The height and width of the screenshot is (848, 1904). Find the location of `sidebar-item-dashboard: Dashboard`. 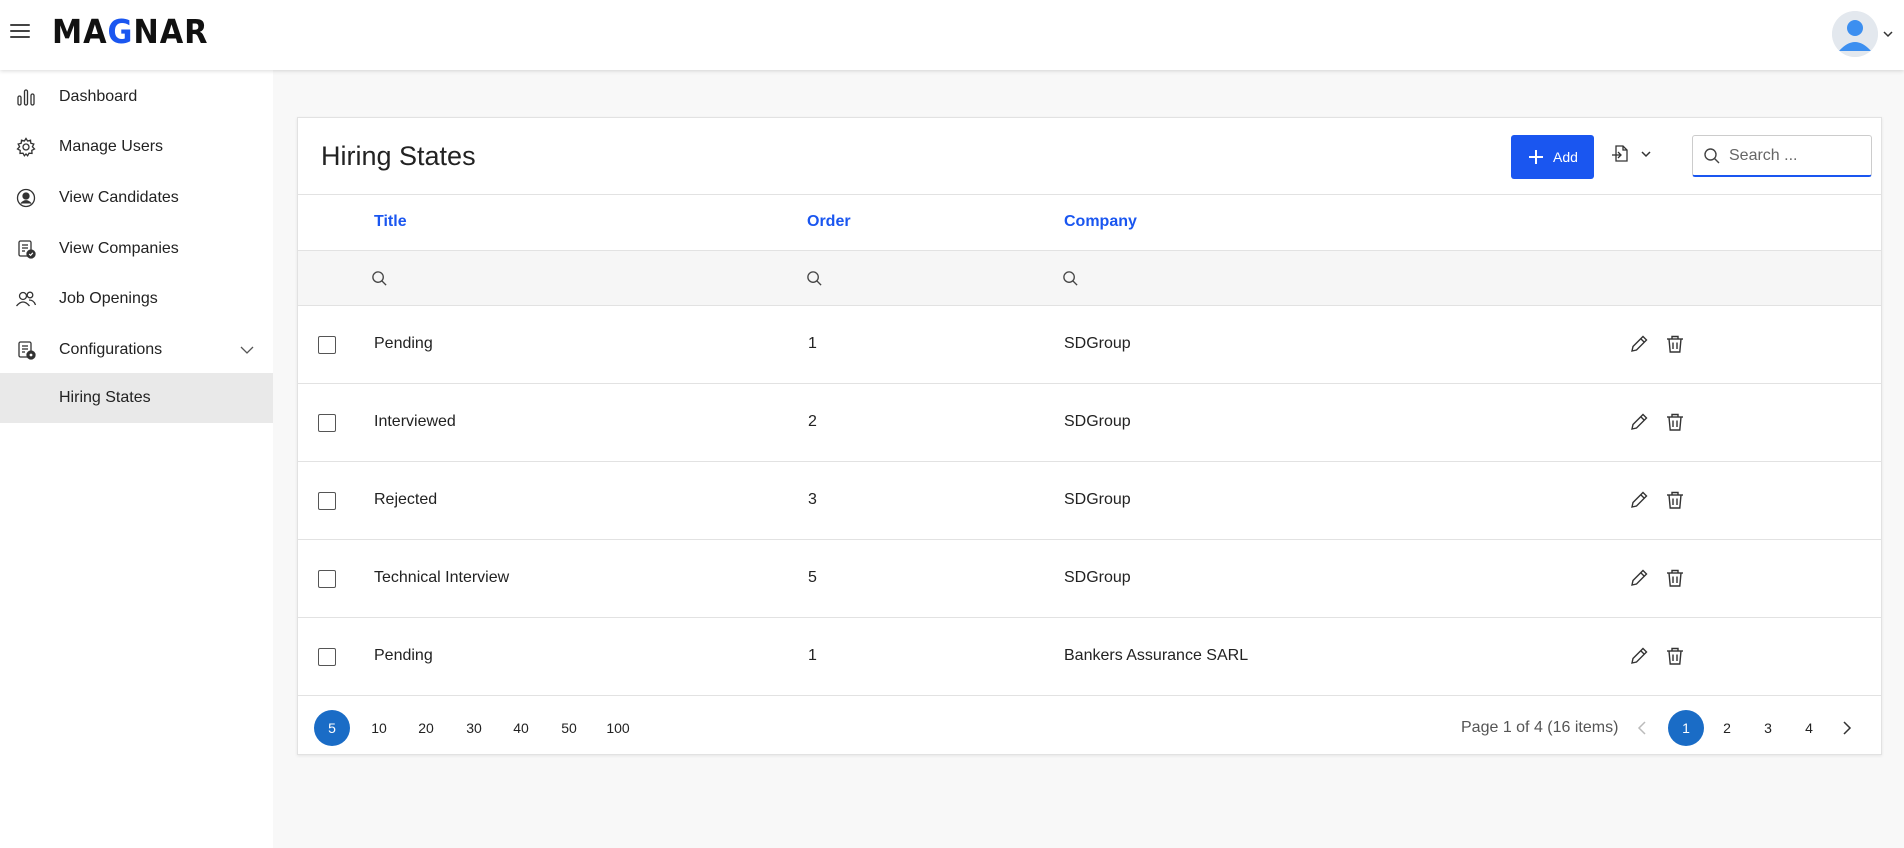

sidebar-item-dashboard: Dashboard is located at coordinates (136, 97).